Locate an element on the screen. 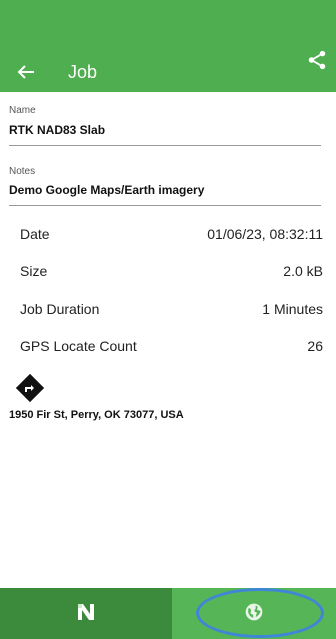  directions-icon is located at coordinates (30, 388).